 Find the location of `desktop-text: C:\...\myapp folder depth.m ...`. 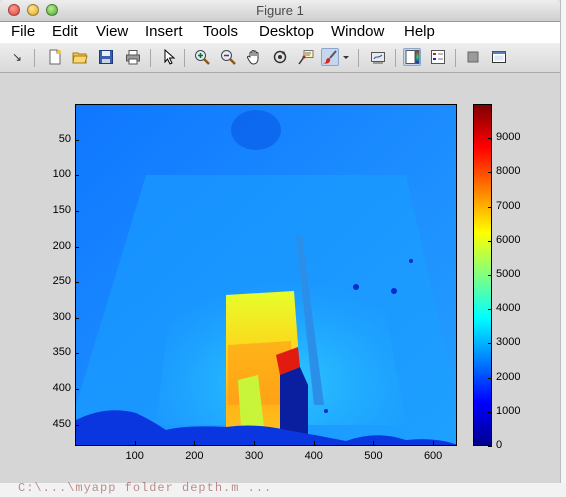

desktop-text: C:\...\myapp folder depth.m ... is located at coordinates (145, 488).